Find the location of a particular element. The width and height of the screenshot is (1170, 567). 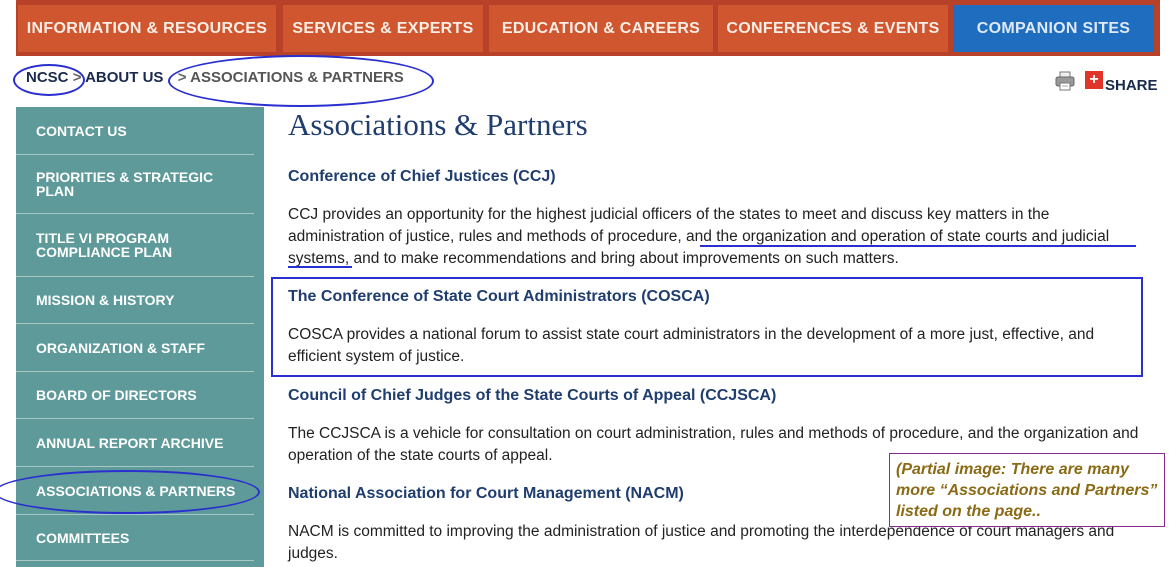

sidebar-item-label: TITLE VI PROGRAM COMPLIANCE PLAN is located at coordinates (104, 245).